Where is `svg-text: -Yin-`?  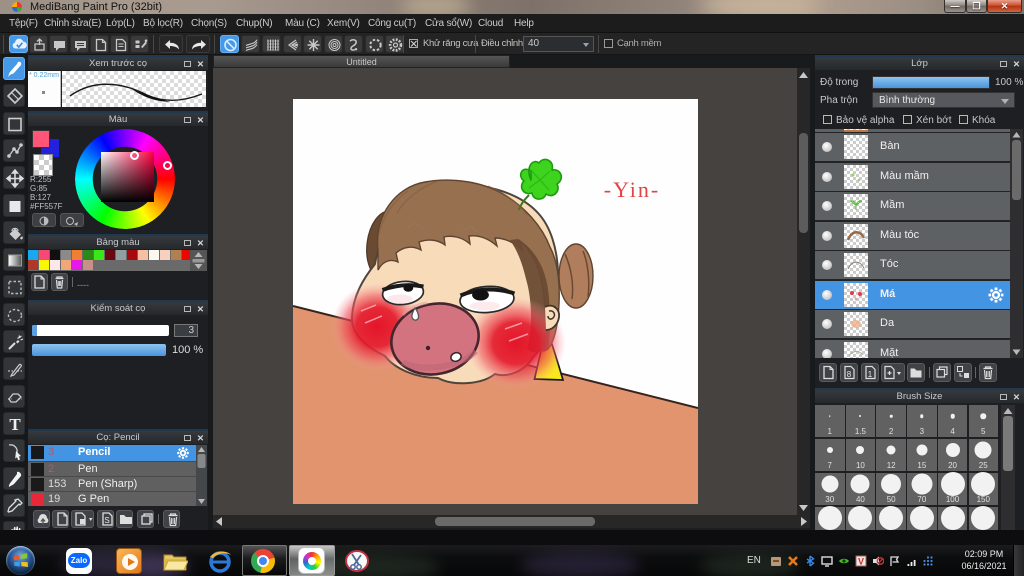
svg-text: -Yin- is located at coordinates (632, 189).